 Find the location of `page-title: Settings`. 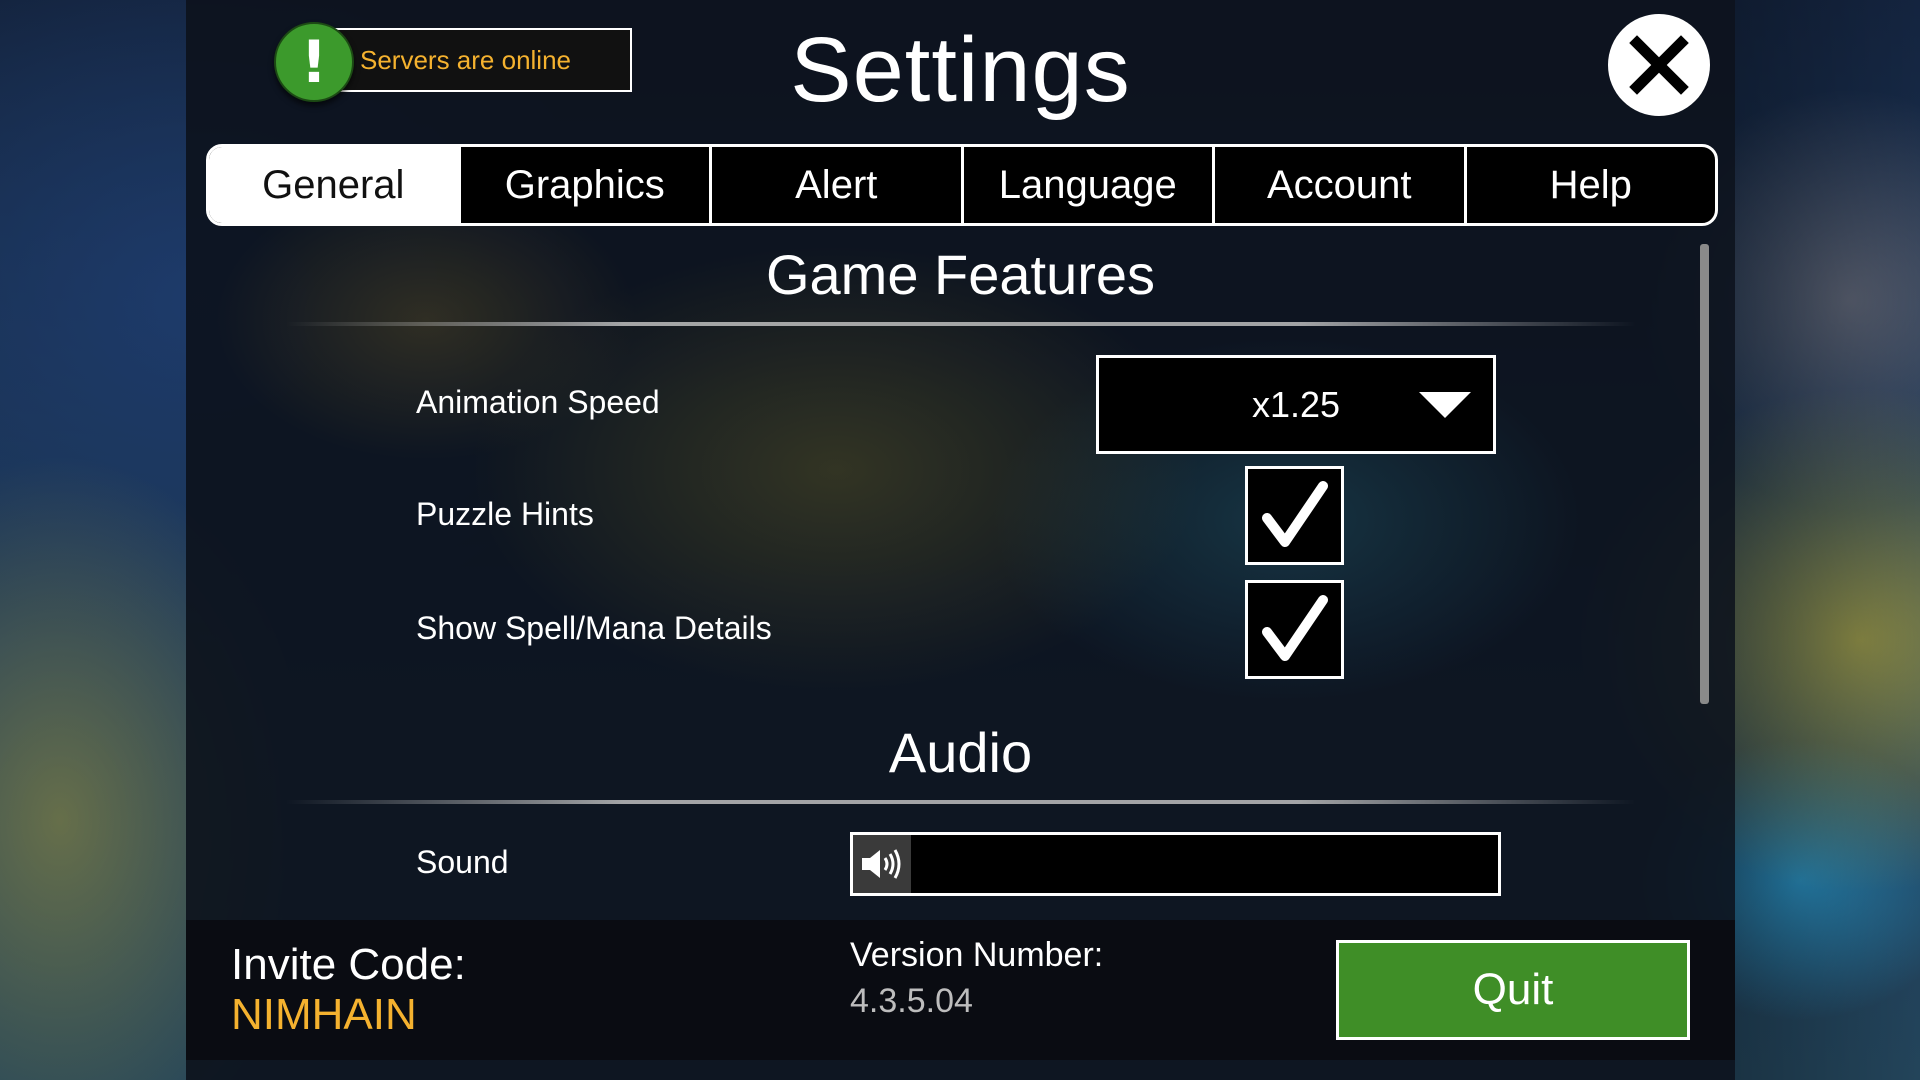

page-title: Settings is located at coordinates (960, 70).